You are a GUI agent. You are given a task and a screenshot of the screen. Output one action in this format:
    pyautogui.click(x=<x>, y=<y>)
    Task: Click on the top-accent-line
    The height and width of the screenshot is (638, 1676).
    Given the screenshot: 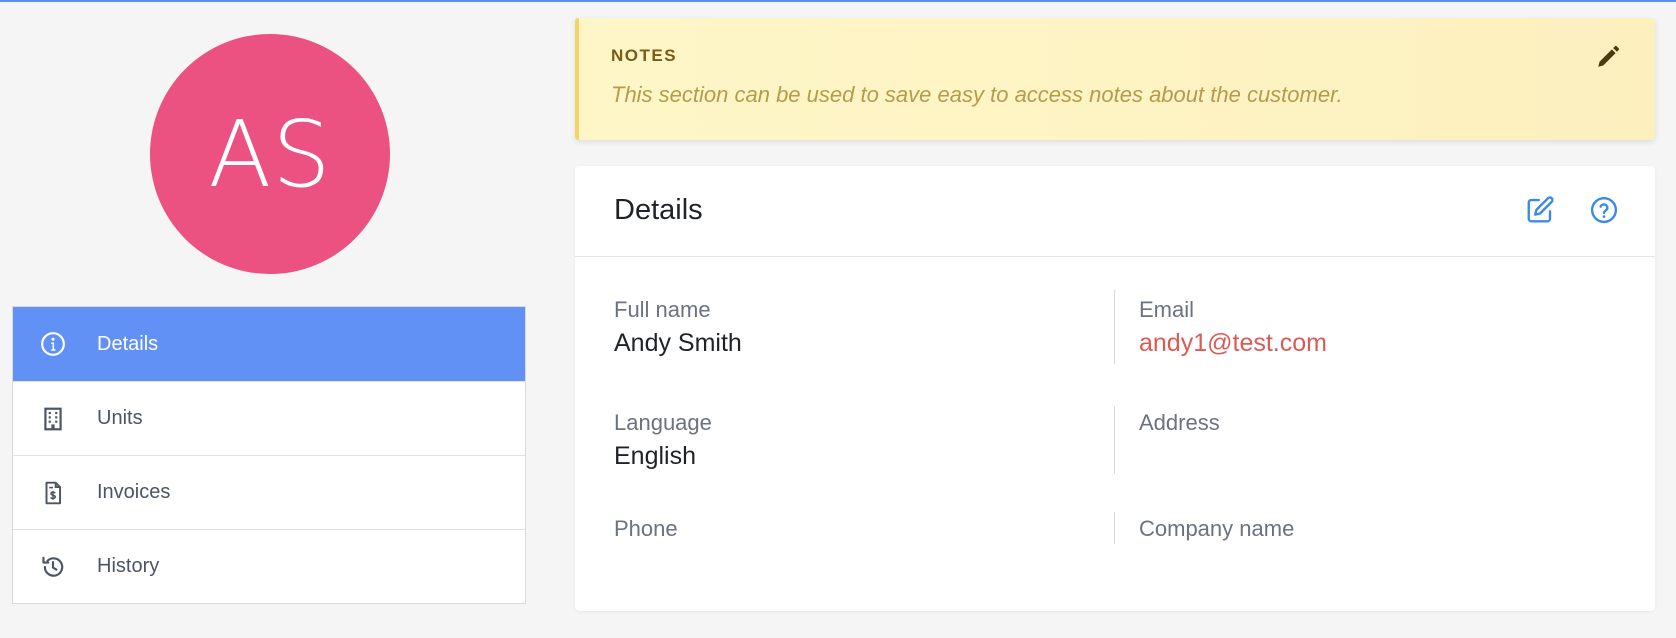 What is the action you would take?
    pyautogui.click(x=838, y=1)
    